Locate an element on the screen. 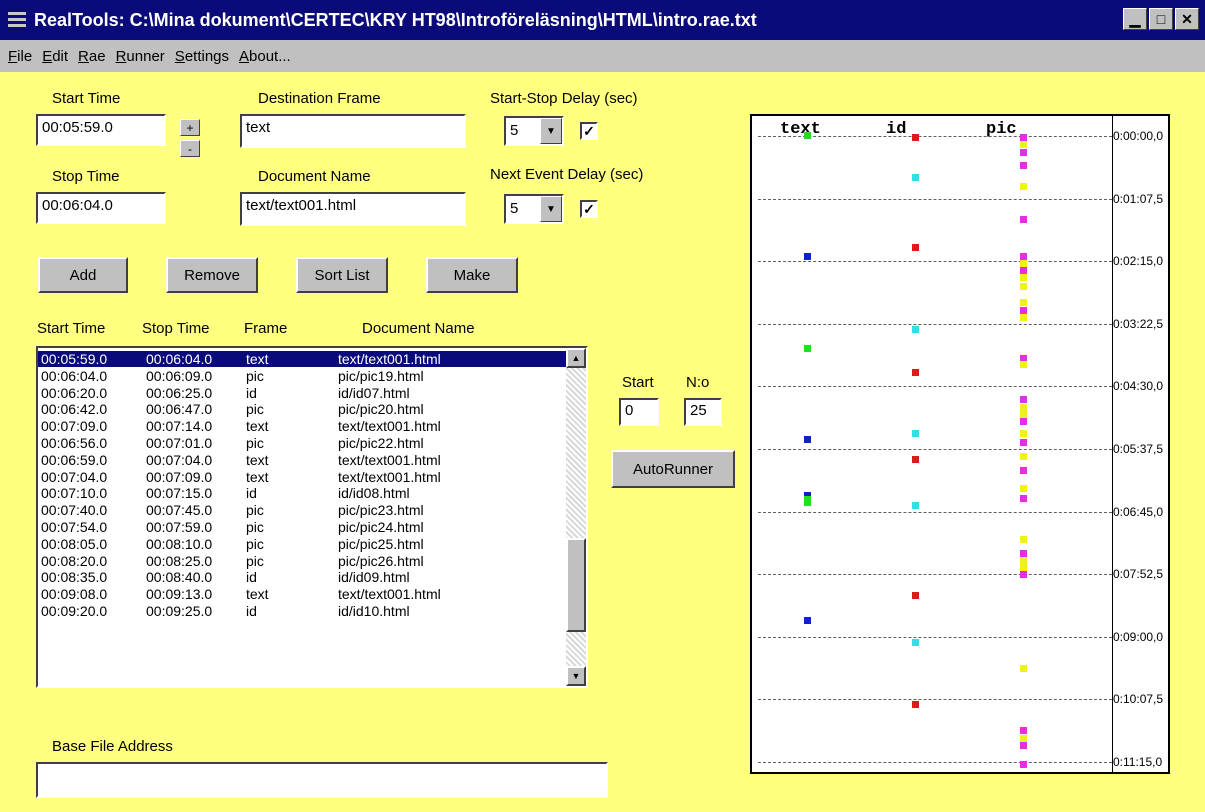  runner-count-input: 25 is located at coordinates (703, 412).